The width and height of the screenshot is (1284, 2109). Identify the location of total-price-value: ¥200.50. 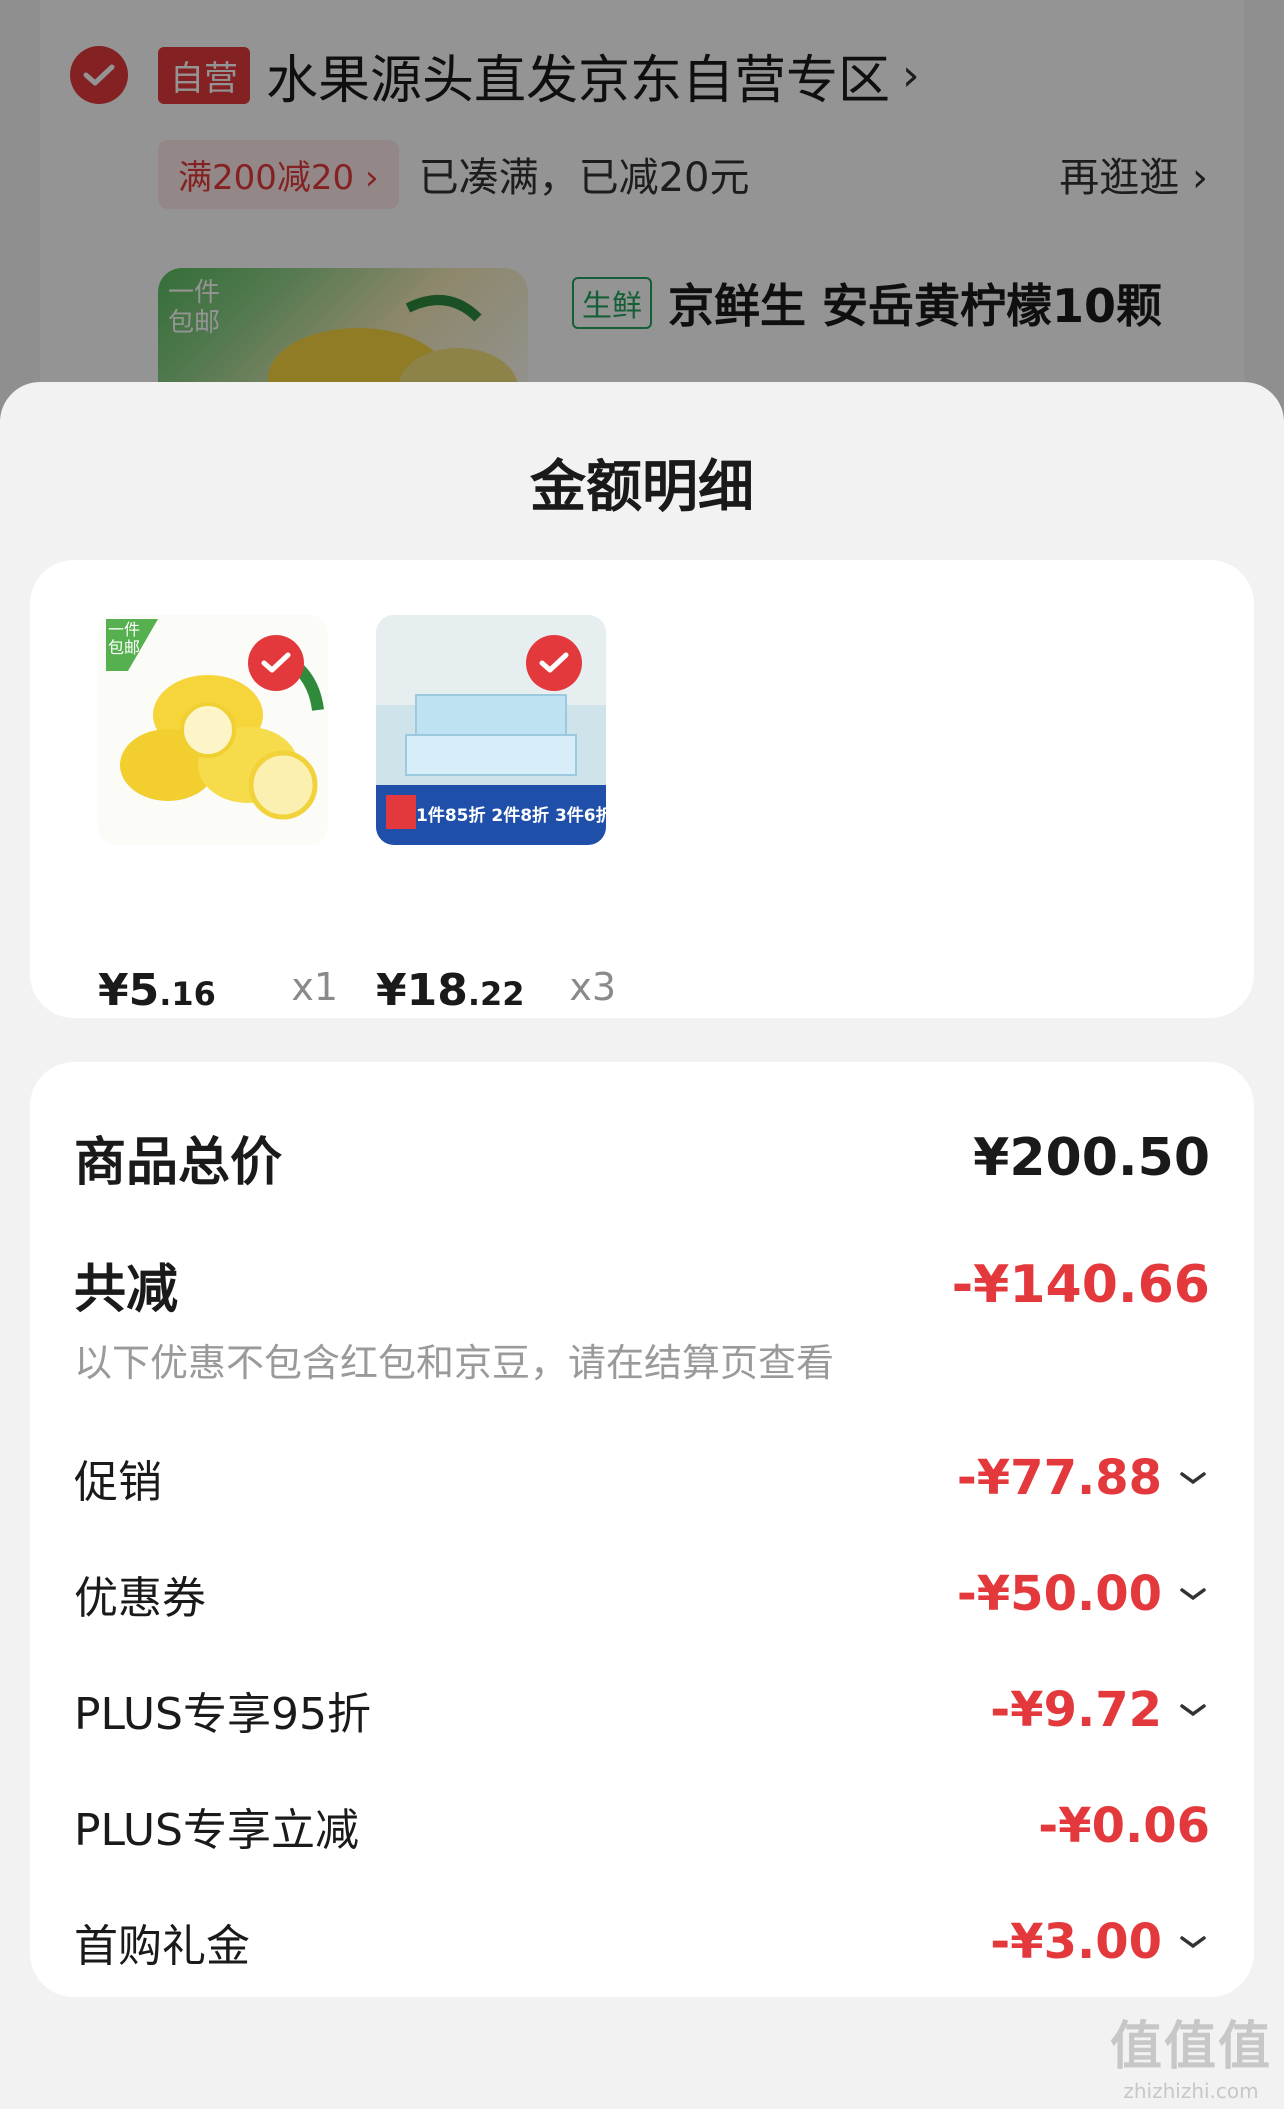
(1091, 1157).